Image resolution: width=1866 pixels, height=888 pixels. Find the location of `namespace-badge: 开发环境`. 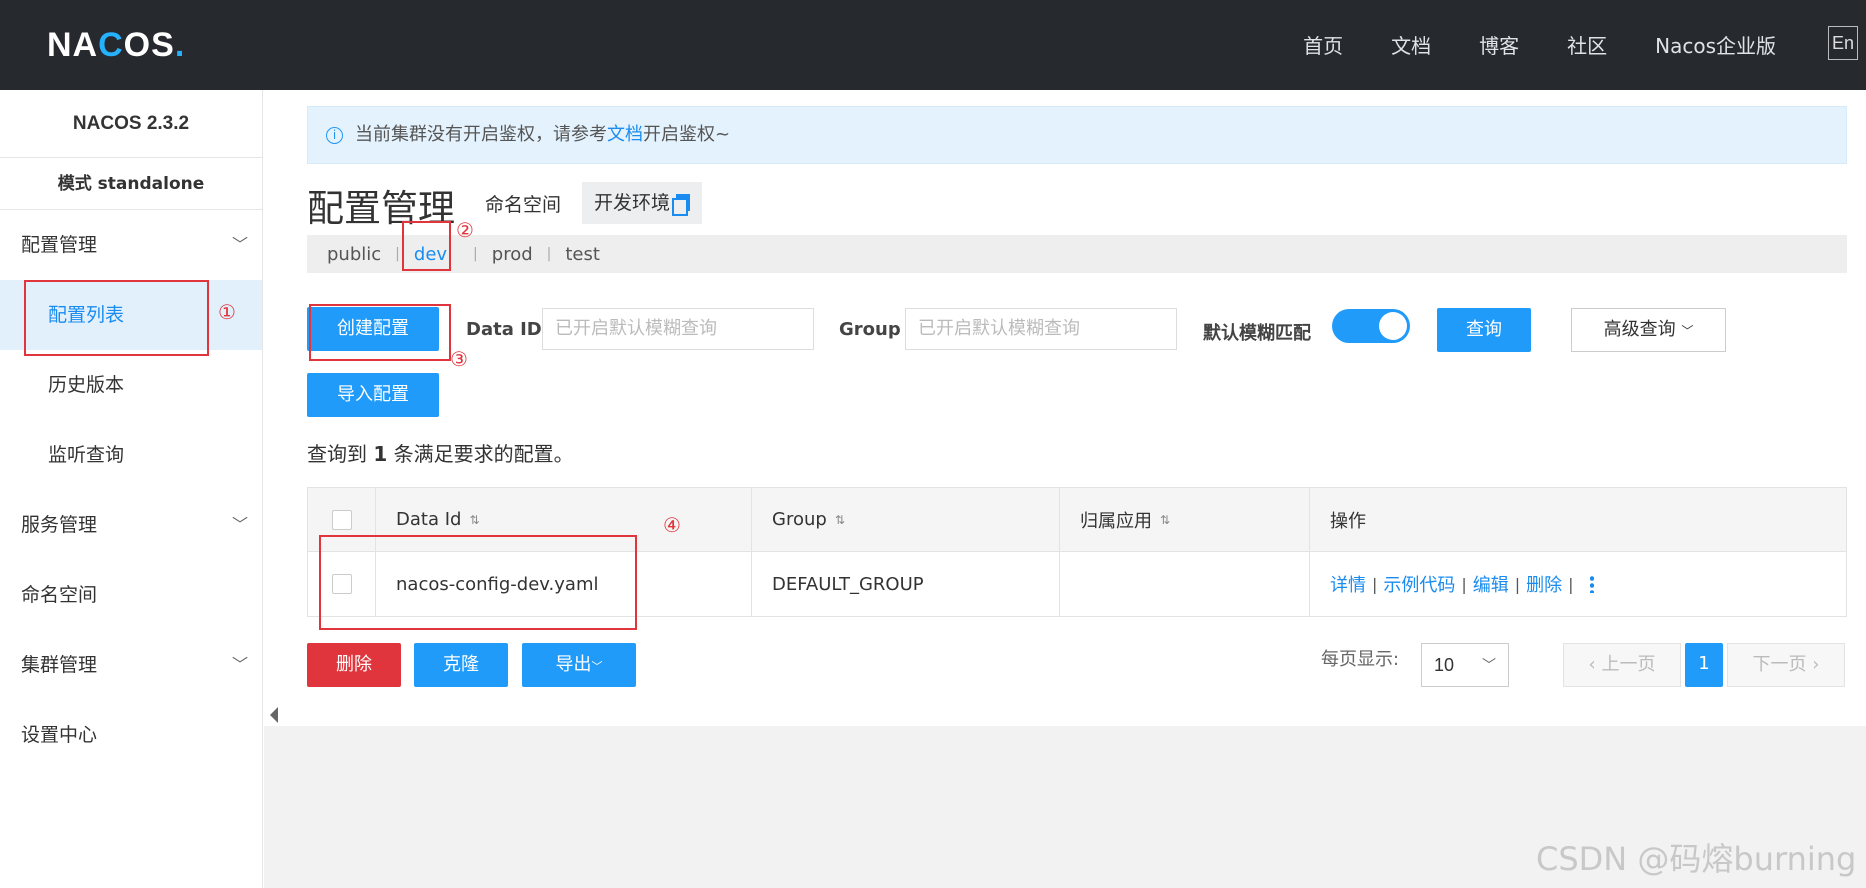

namespace-badge: 开发环境 is located at coordinates (642, 203).